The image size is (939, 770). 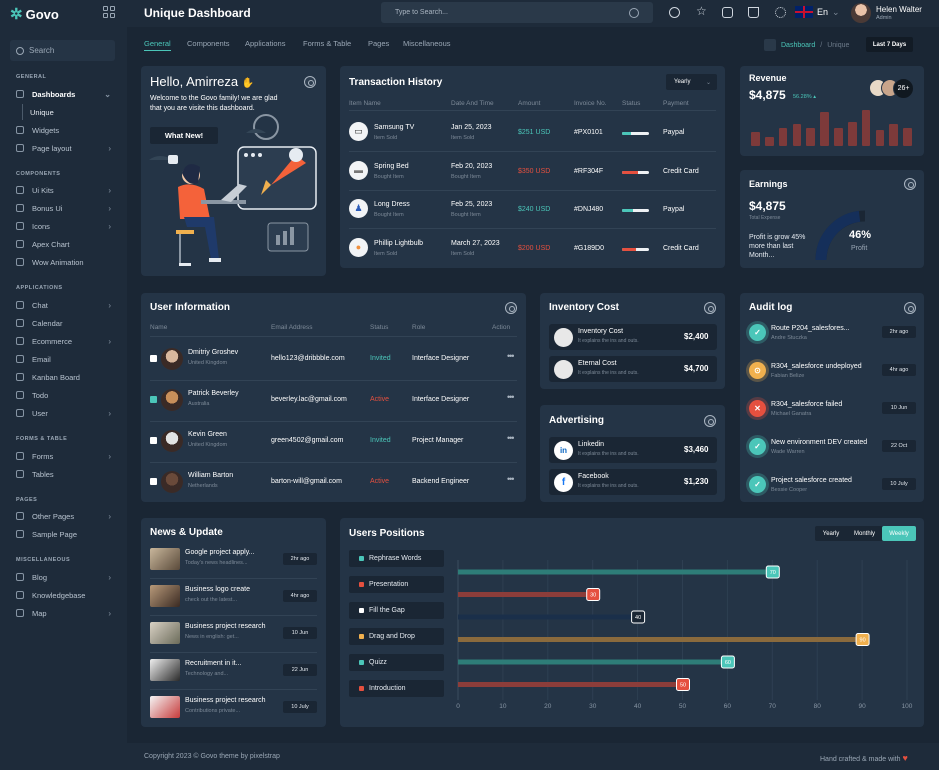 I want to click on sidebar-item-label: Knowledgebase, so click(x=59, y=595).